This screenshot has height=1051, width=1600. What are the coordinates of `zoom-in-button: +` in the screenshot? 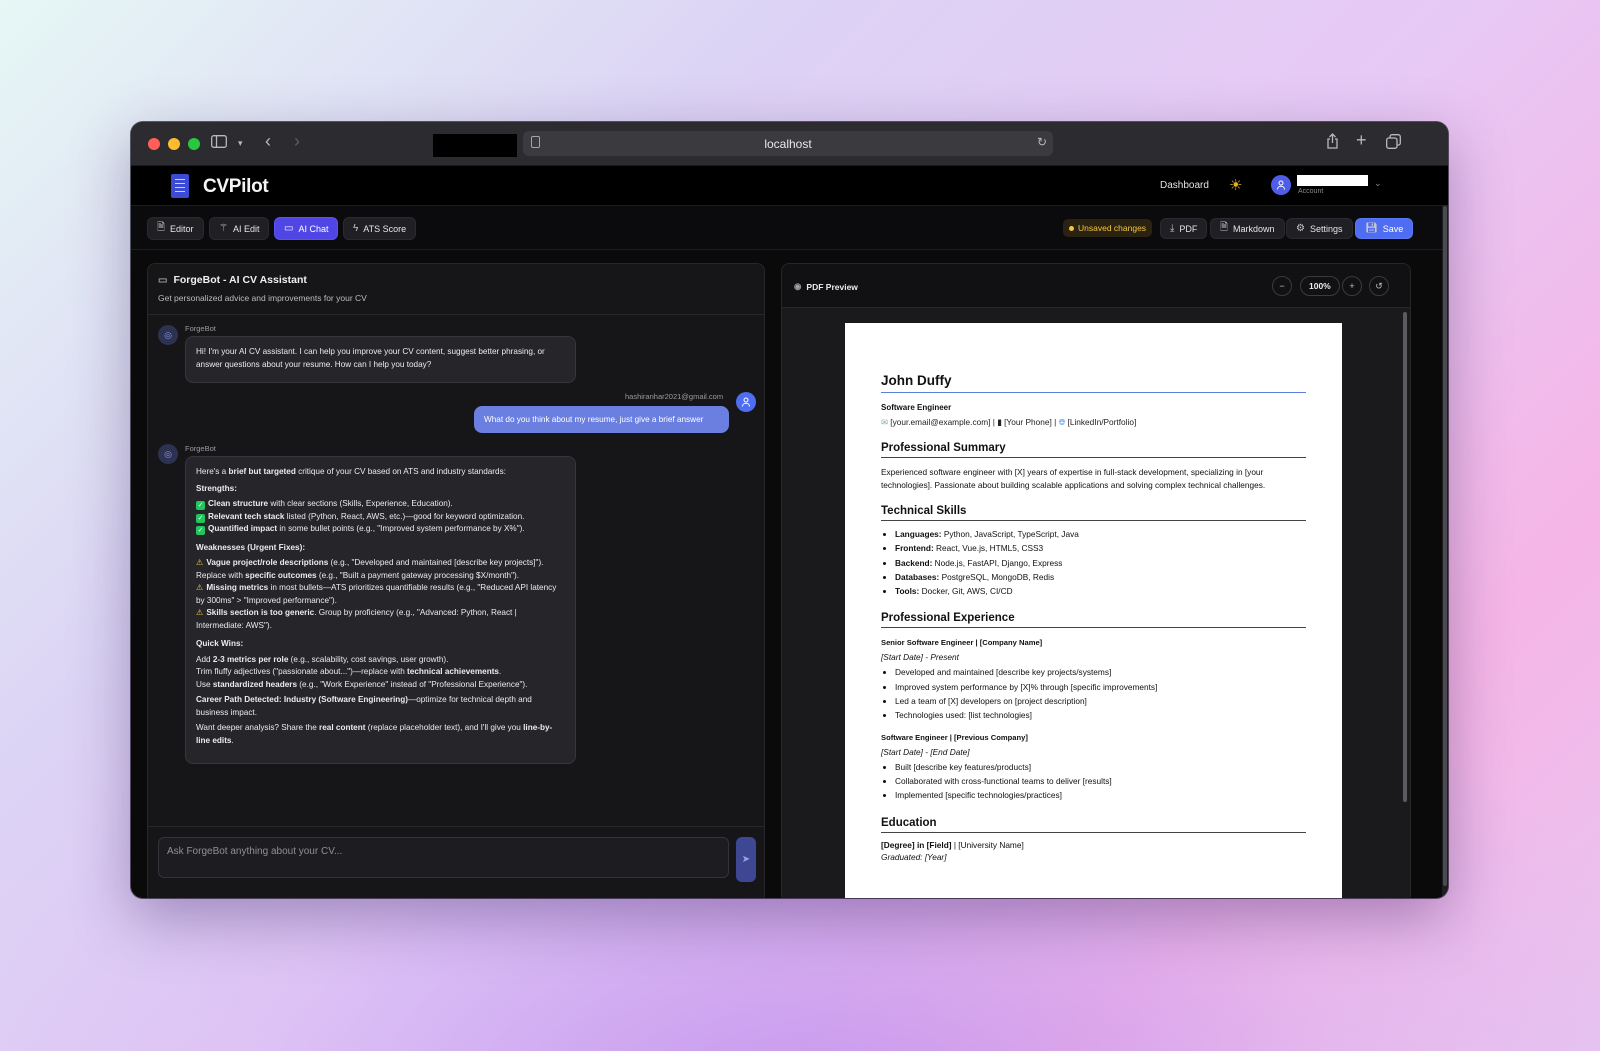 It's located at (1352, 286).